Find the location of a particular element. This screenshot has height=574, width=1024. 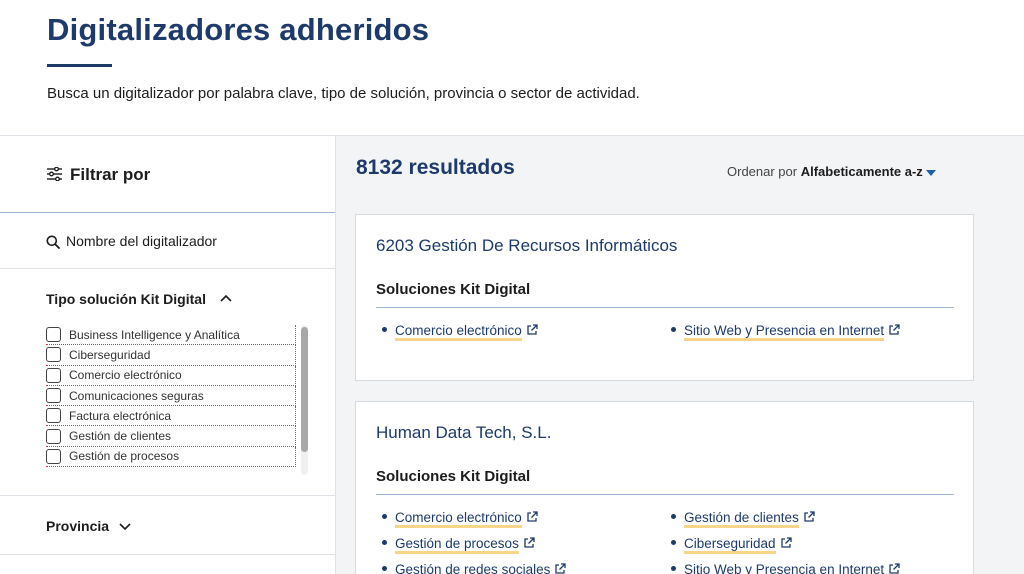

tipo-option-label: Business Intelligence y Analítica is located at coordinates (154, 334).